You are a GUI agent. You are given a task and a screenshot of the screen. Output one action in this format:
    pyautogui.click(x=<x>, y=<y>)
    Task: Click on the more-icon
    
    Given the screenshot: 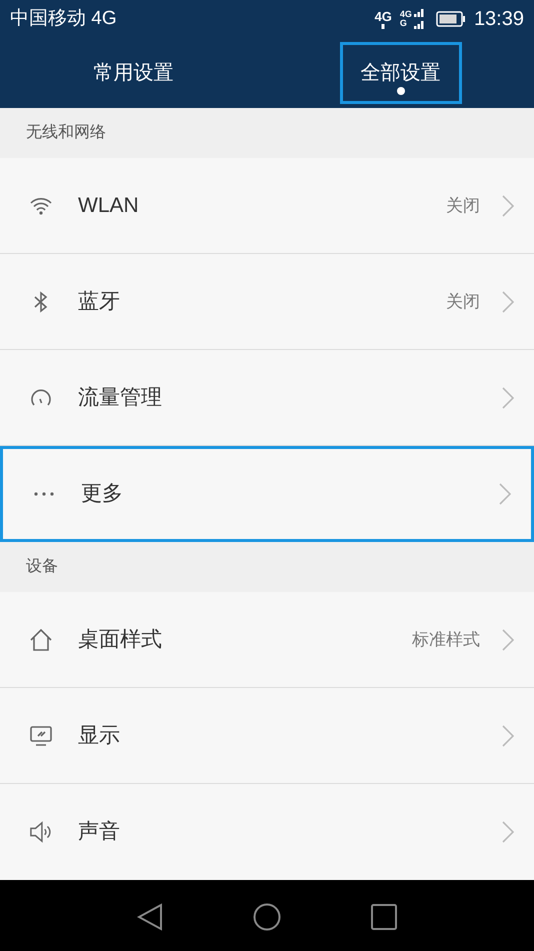 What is the action you would take?
    pyautogui.click(x=44, y=494)
    